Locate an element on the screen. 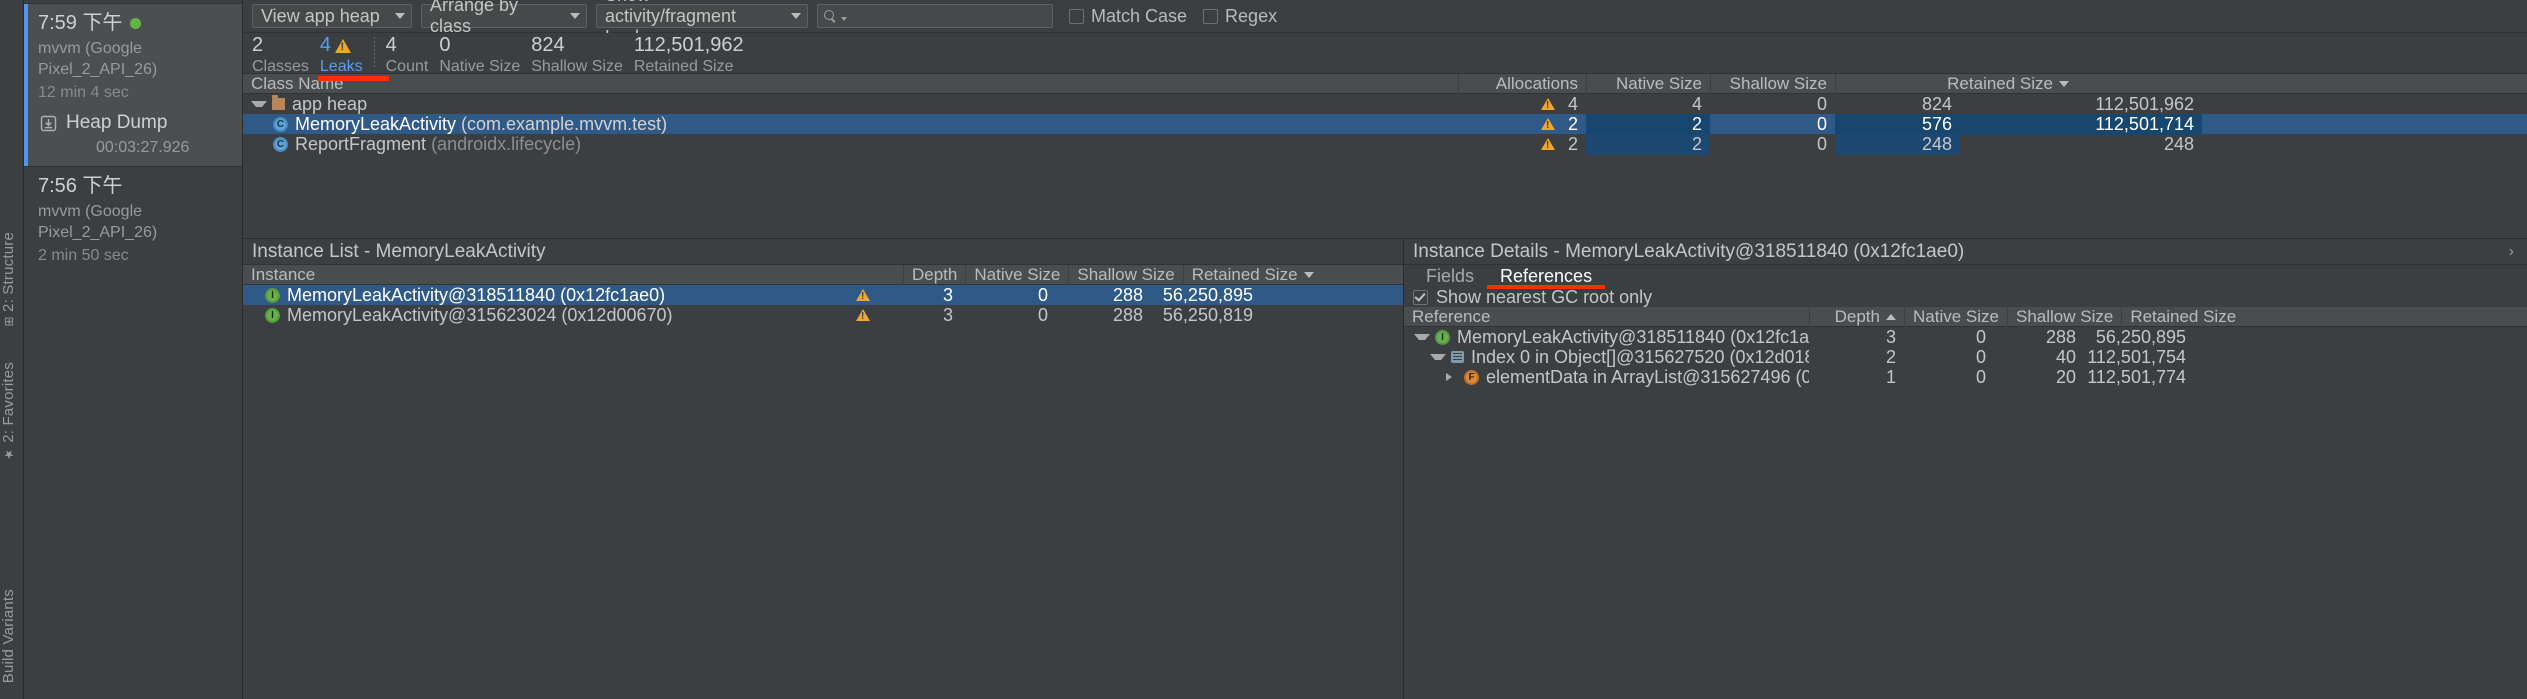  column-header-class-name: Class Name is located at coordinates (850, 84).